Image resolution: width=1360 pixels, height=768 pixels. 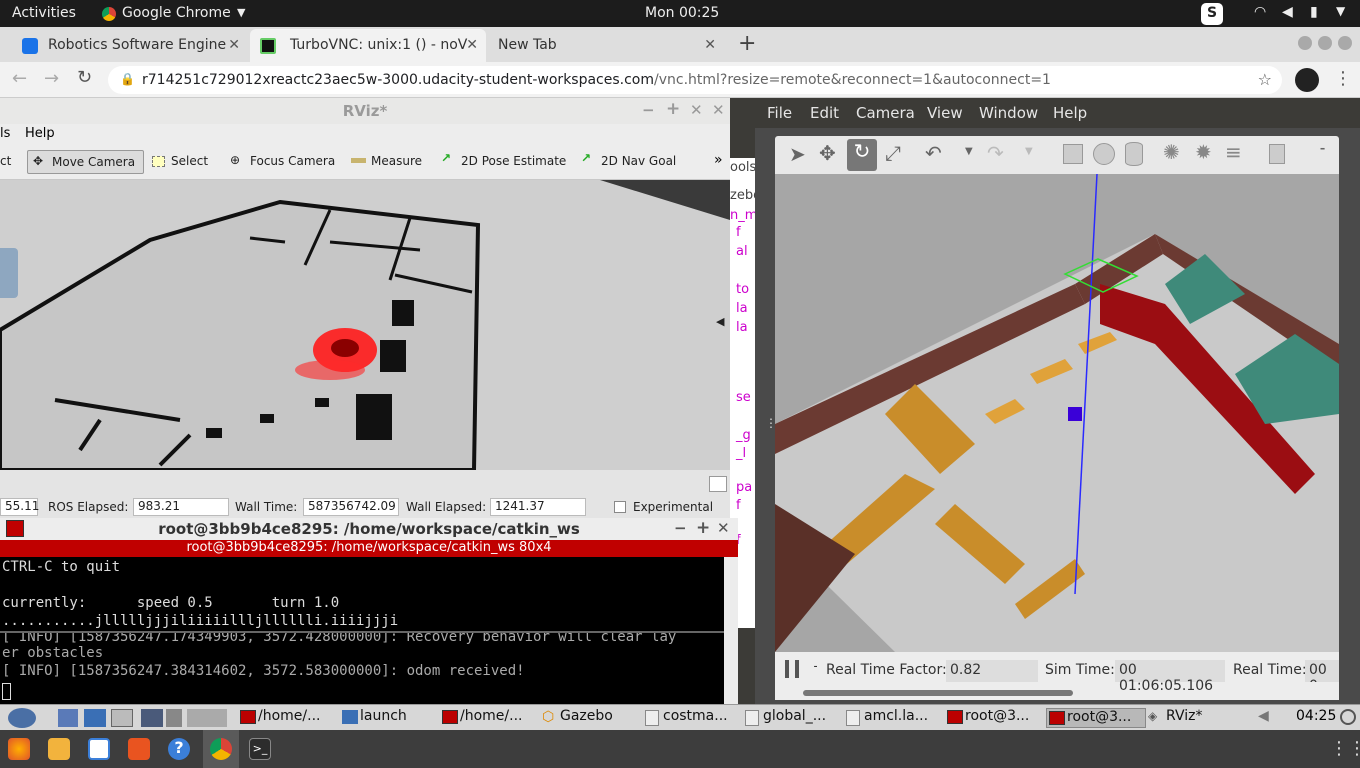 I want to click on back-arrow-icon: ←, so click(x=19, y=78).